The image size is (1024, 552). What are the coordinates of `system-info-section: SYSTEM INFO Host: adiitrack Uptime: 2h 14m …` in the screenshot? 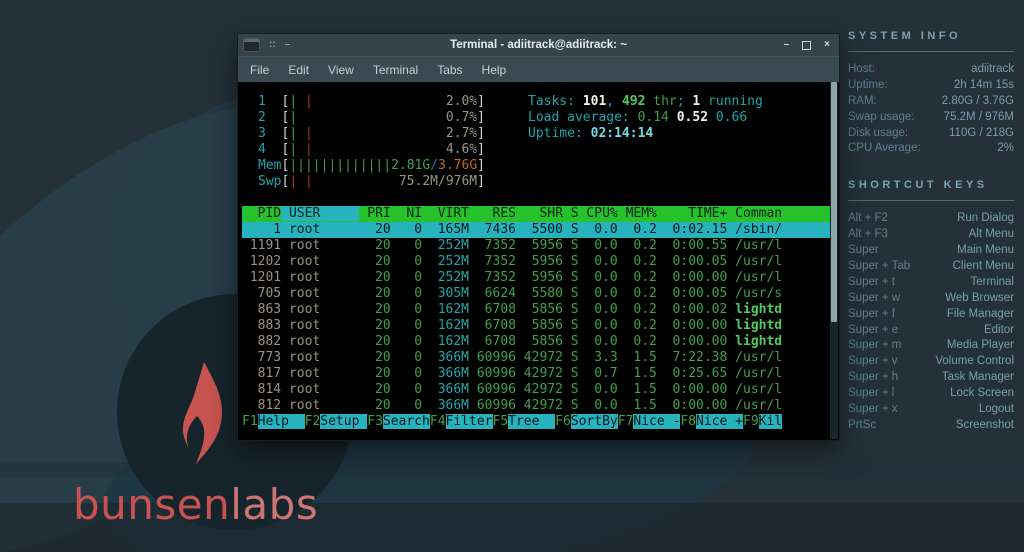 It's located at (931, 93).